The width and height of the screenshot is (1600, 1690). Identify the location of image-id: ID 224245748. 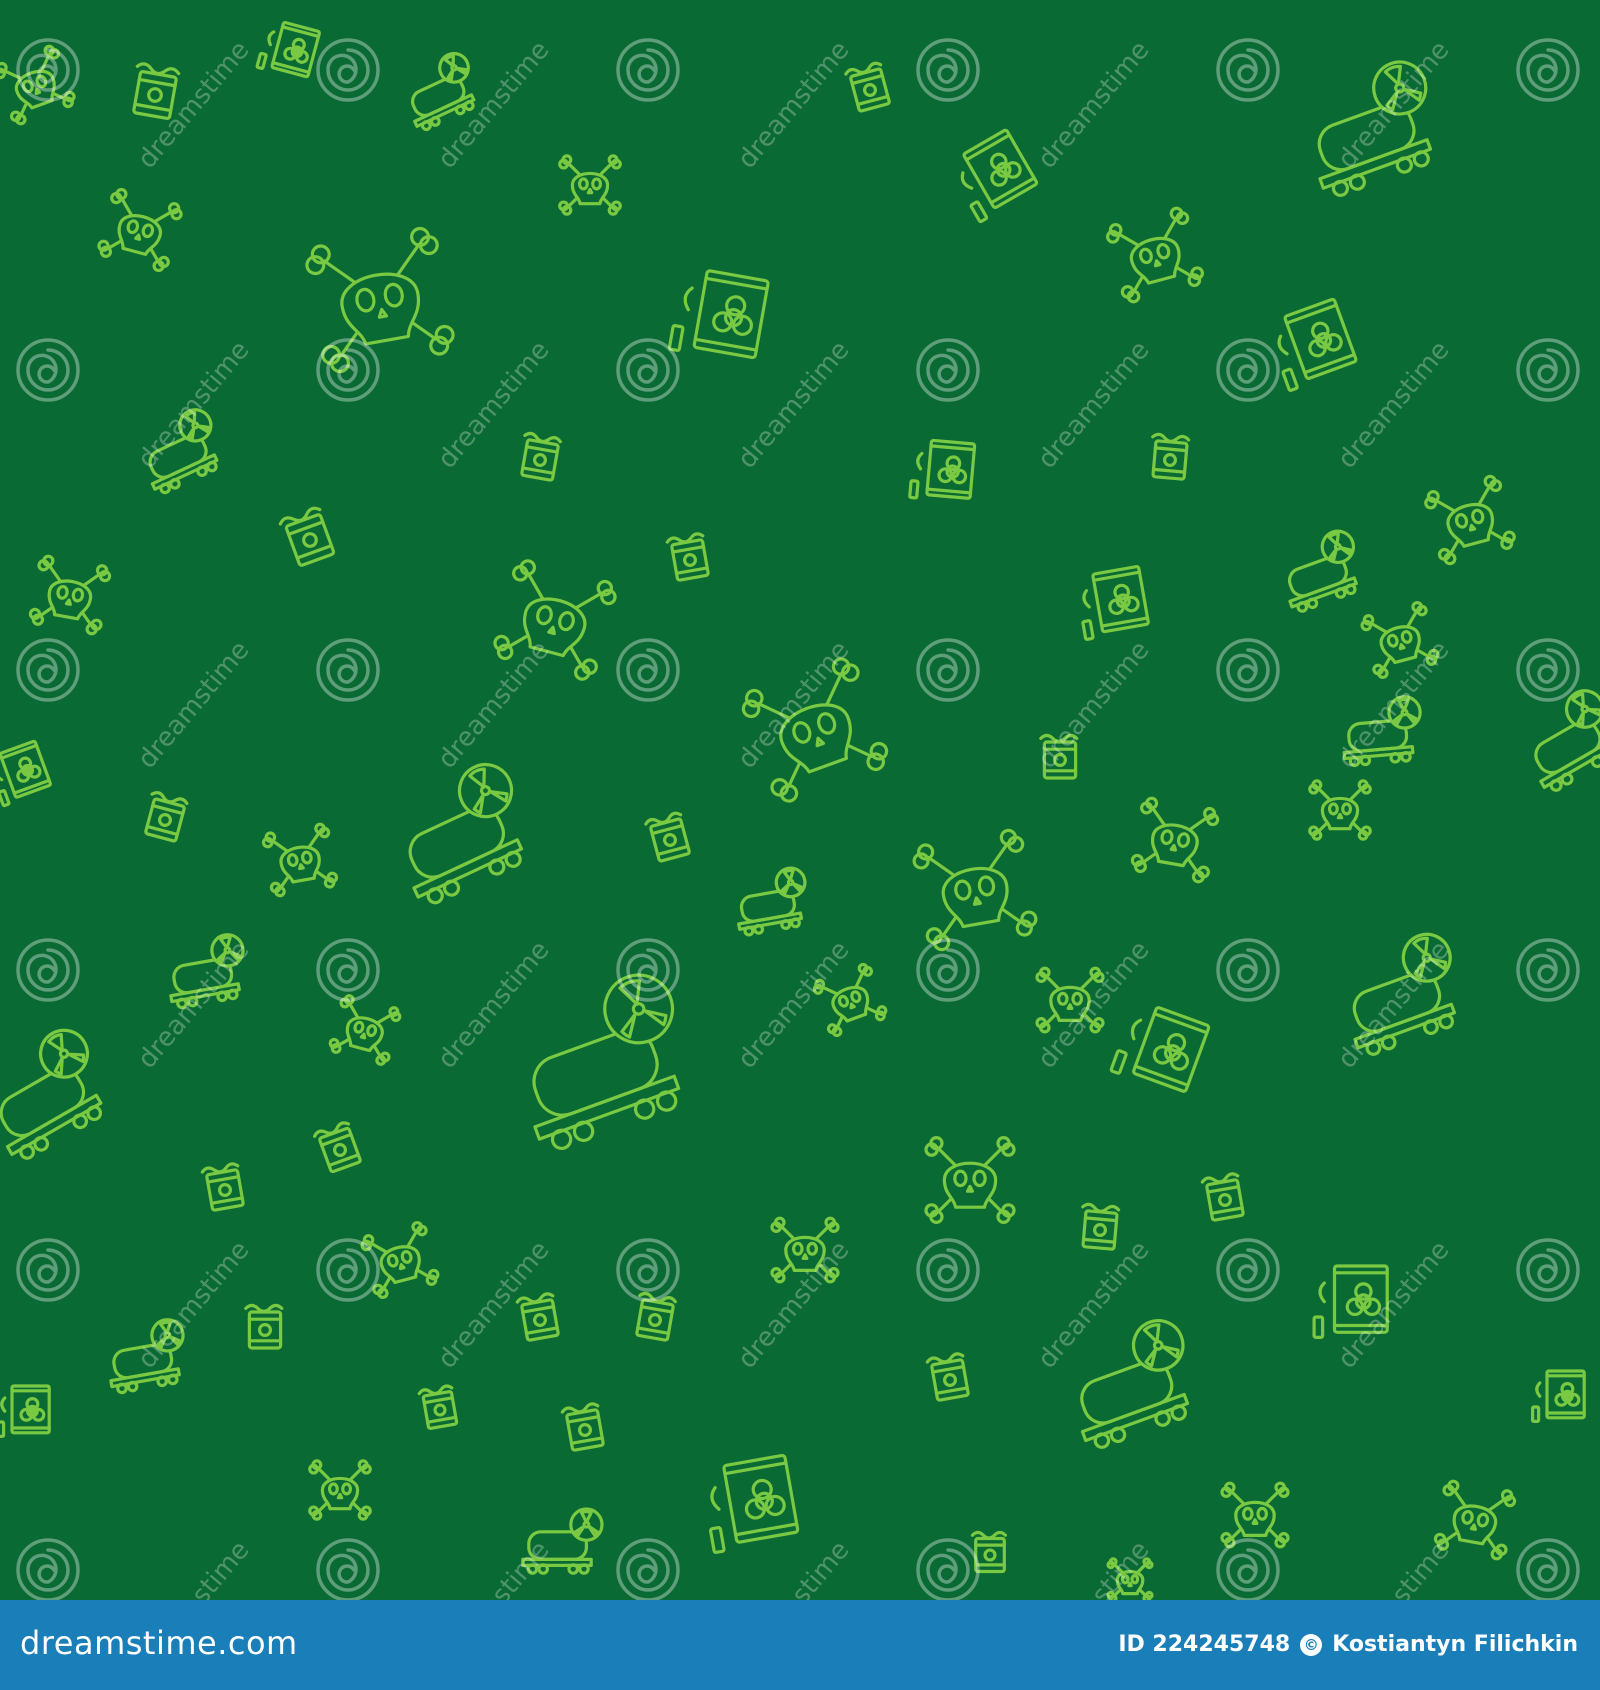
(1204, 1644).